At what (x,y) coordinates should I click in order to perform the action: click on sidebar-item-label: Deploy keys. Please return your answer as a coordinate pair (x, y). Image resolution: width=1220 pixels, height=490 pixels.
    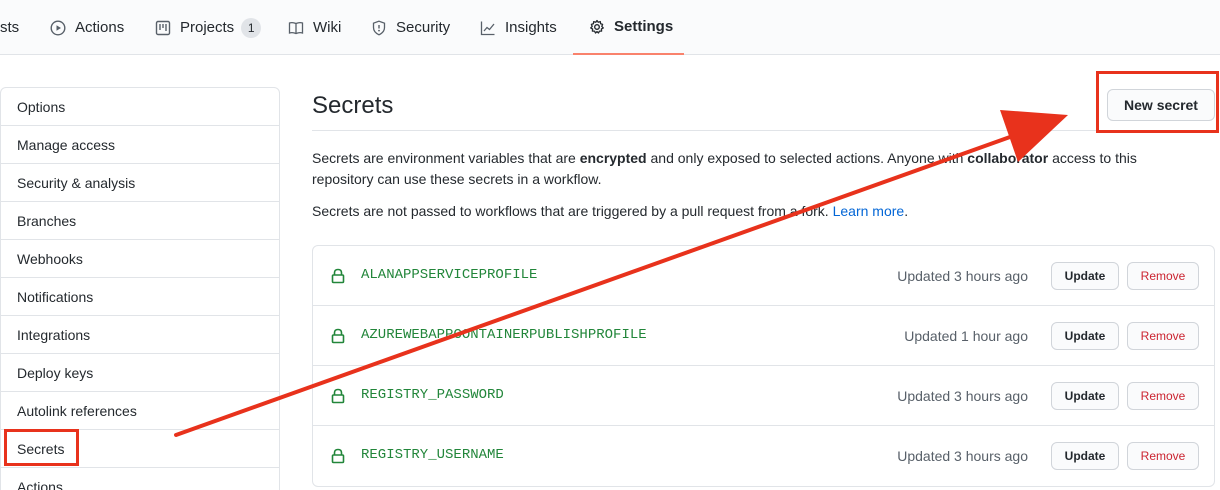
    Looking at the image, I should click on (55, 373).